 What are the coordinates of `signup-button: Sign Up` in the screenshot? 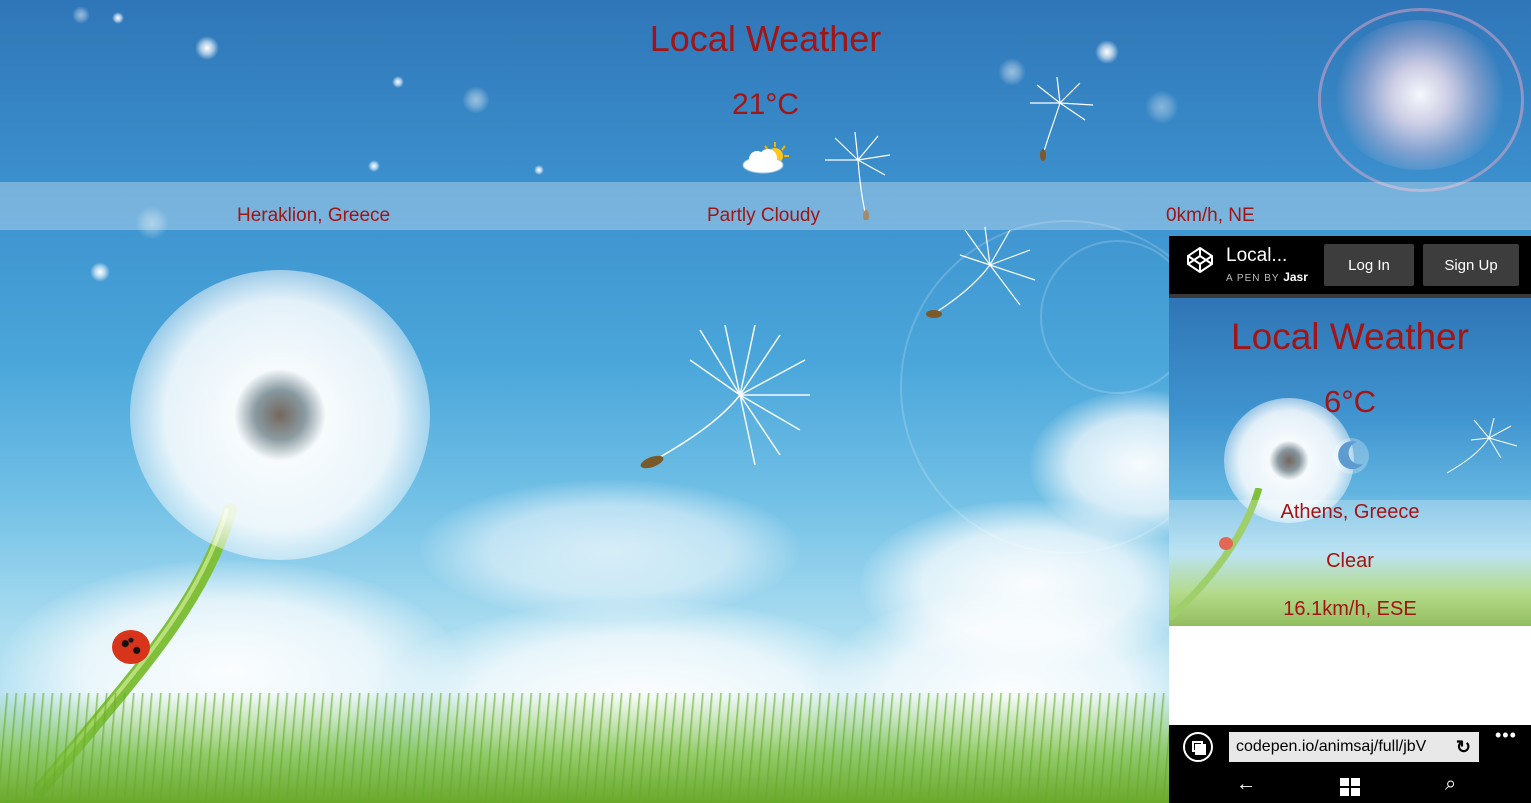 It's located at (1471, 265).